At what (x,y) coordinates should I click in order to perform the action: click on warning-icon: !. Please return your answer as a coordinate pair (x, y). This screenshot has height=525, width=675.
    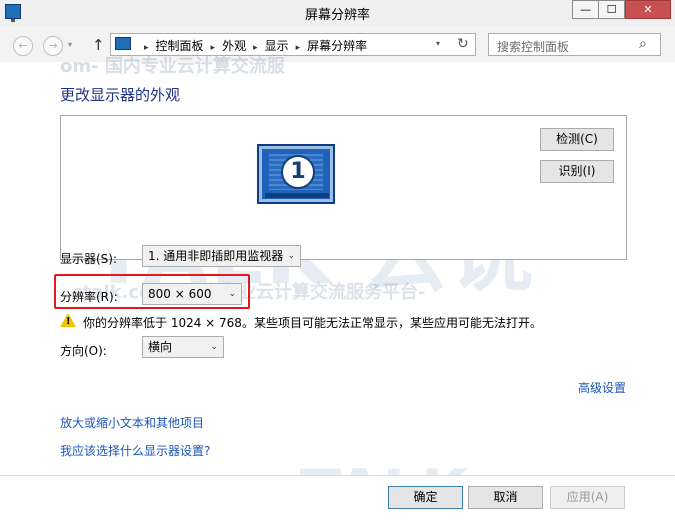
    Looking at the image, I should click on (68, 320).